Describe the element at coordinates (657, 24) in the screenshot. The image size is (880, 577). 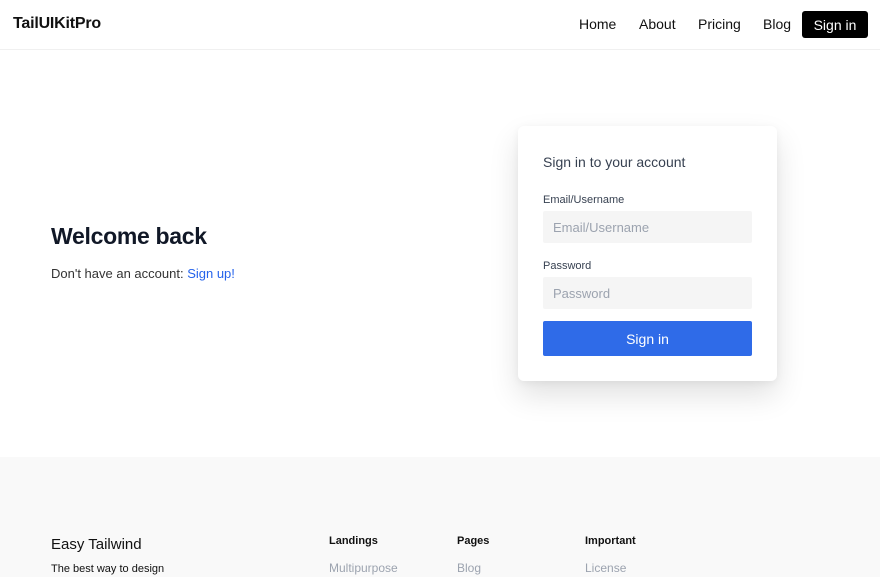
I see `nav-link-about: About` at that location.